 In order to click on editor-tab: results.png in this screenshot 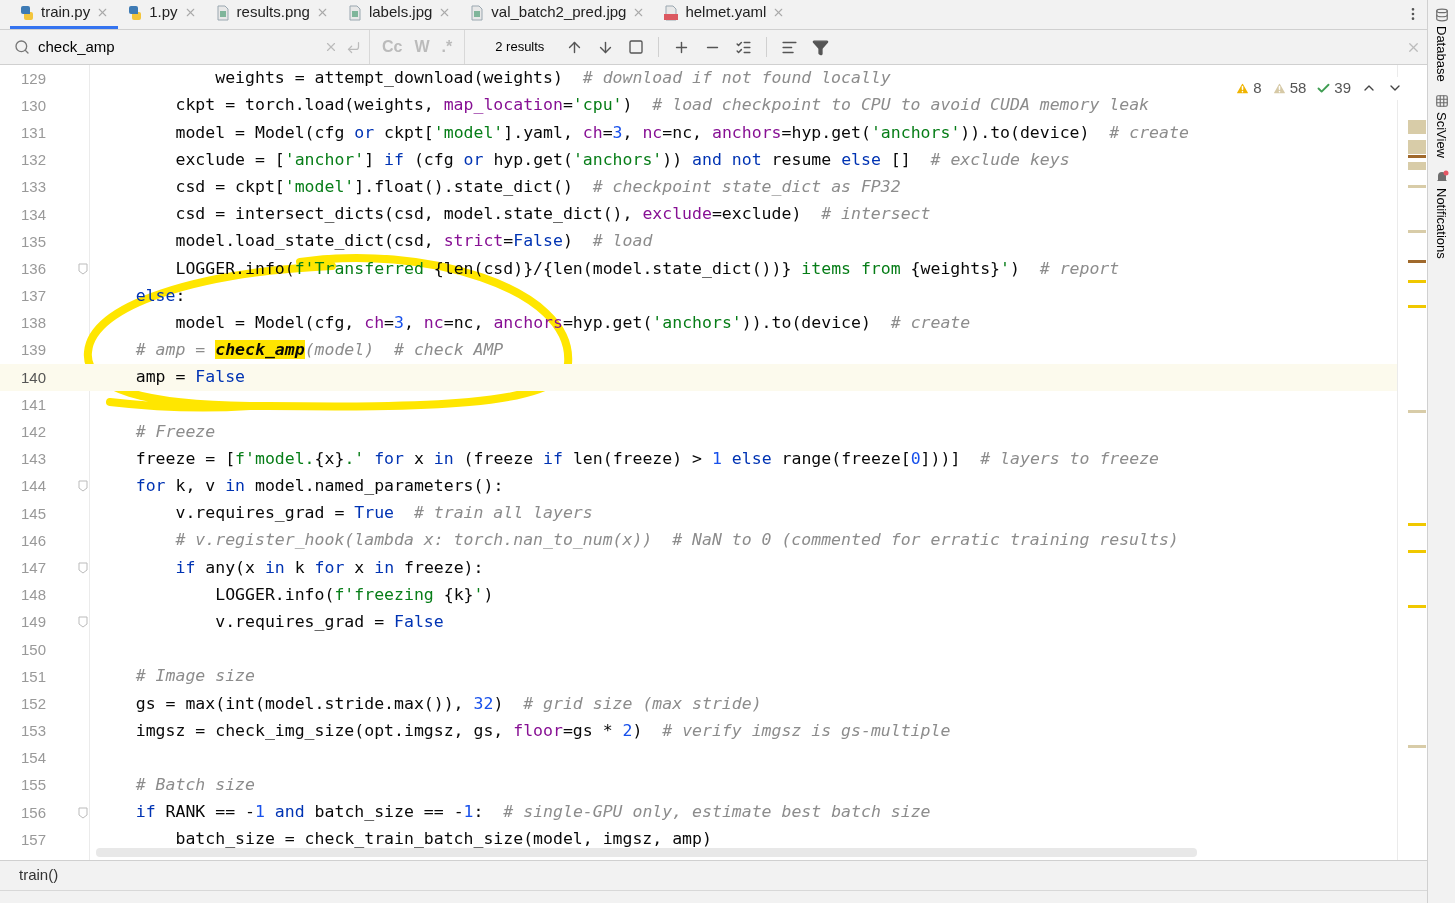, I will do `click(271, 14)`.